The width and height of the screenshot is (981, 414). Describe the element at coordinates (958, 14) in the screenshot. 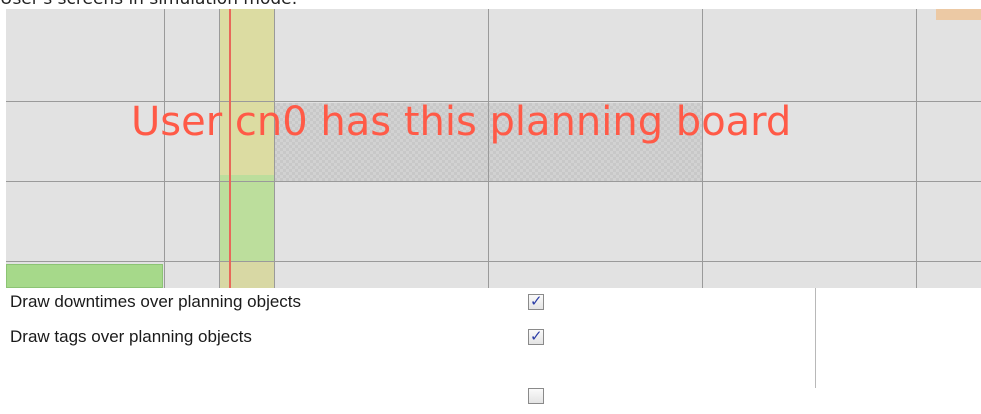

I see `peach-block` at that location.